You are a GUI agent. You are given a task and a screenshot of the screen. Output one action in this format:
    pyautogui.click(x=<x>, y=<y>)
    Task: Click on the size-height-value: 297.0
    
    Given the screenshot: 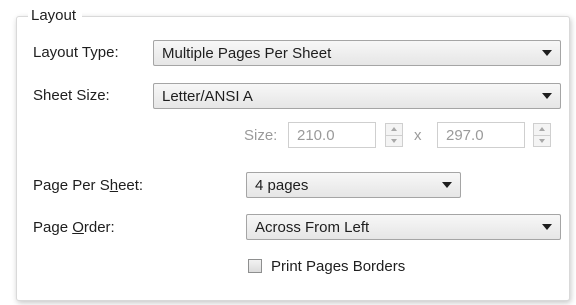 What is the action you would take?
    pyautogui.click(x=465, y=135)
    